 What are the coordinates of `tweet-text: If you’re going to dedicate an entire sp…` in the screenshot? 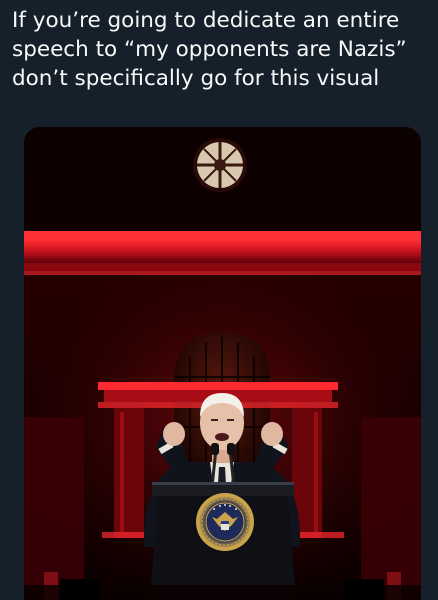 It's located at (209, 49).